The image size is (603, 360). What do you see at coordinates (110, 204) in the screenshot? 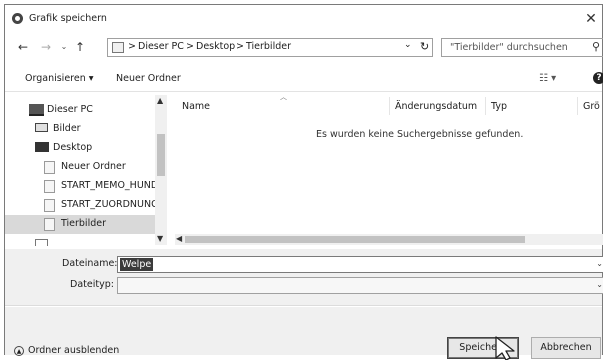
I see `tree-item-label: START_ZUORDNUNG` at bounding box center [110, 204].